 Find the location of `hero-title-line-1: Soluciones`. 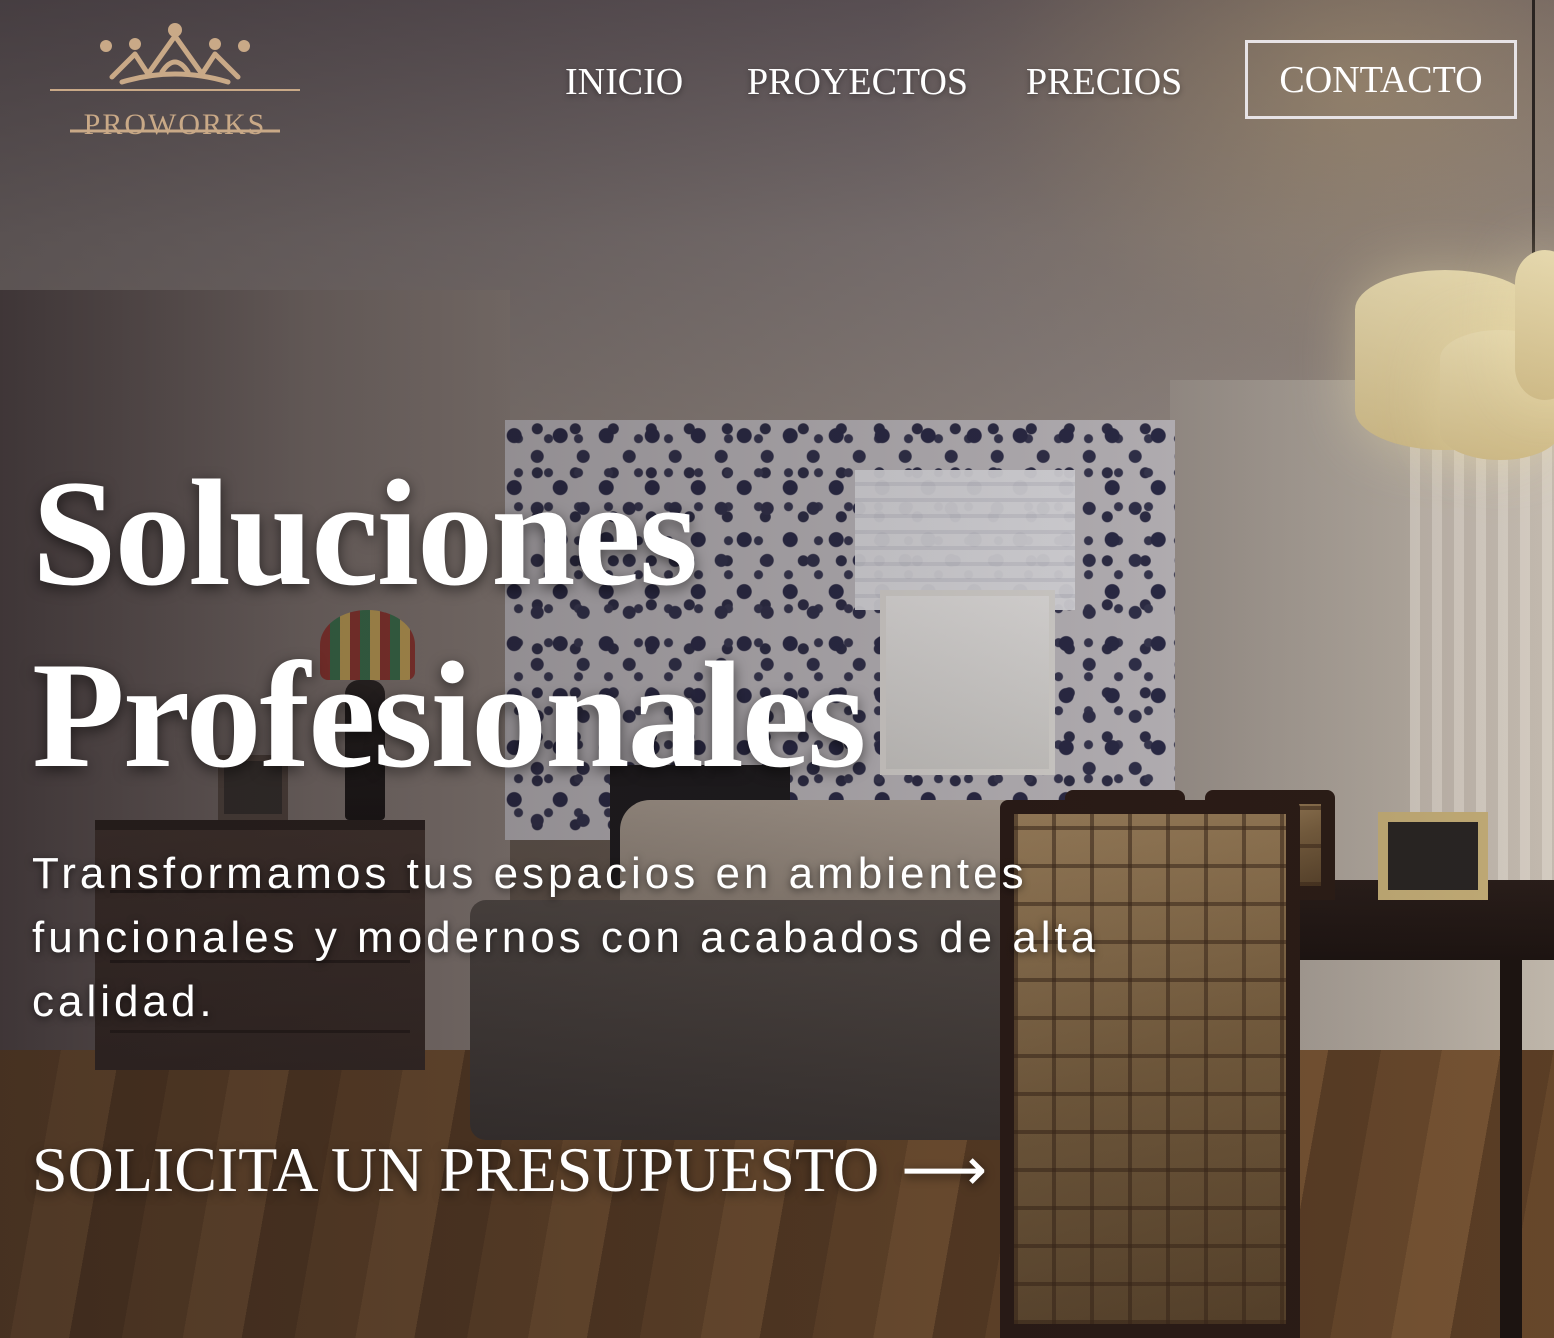

hero-title-line-1: Soluciones is located at coordinates (365, 533).